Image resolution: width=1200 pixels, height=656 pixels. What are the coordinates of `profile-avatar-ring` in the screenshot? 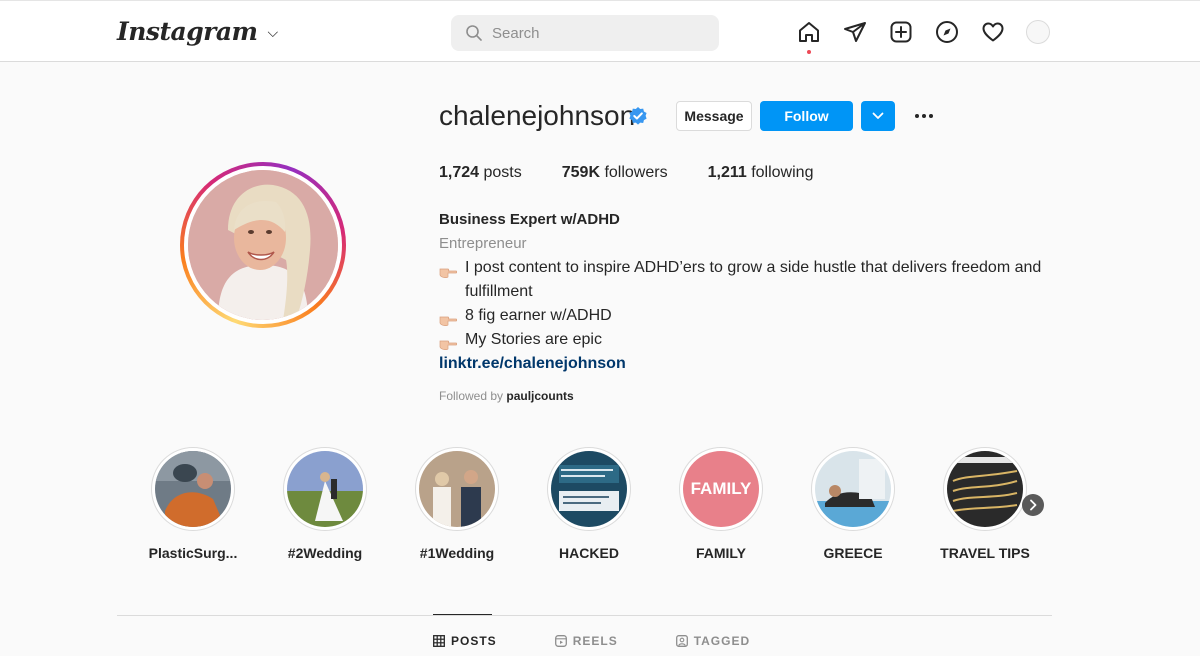 It's located at (263, 245).